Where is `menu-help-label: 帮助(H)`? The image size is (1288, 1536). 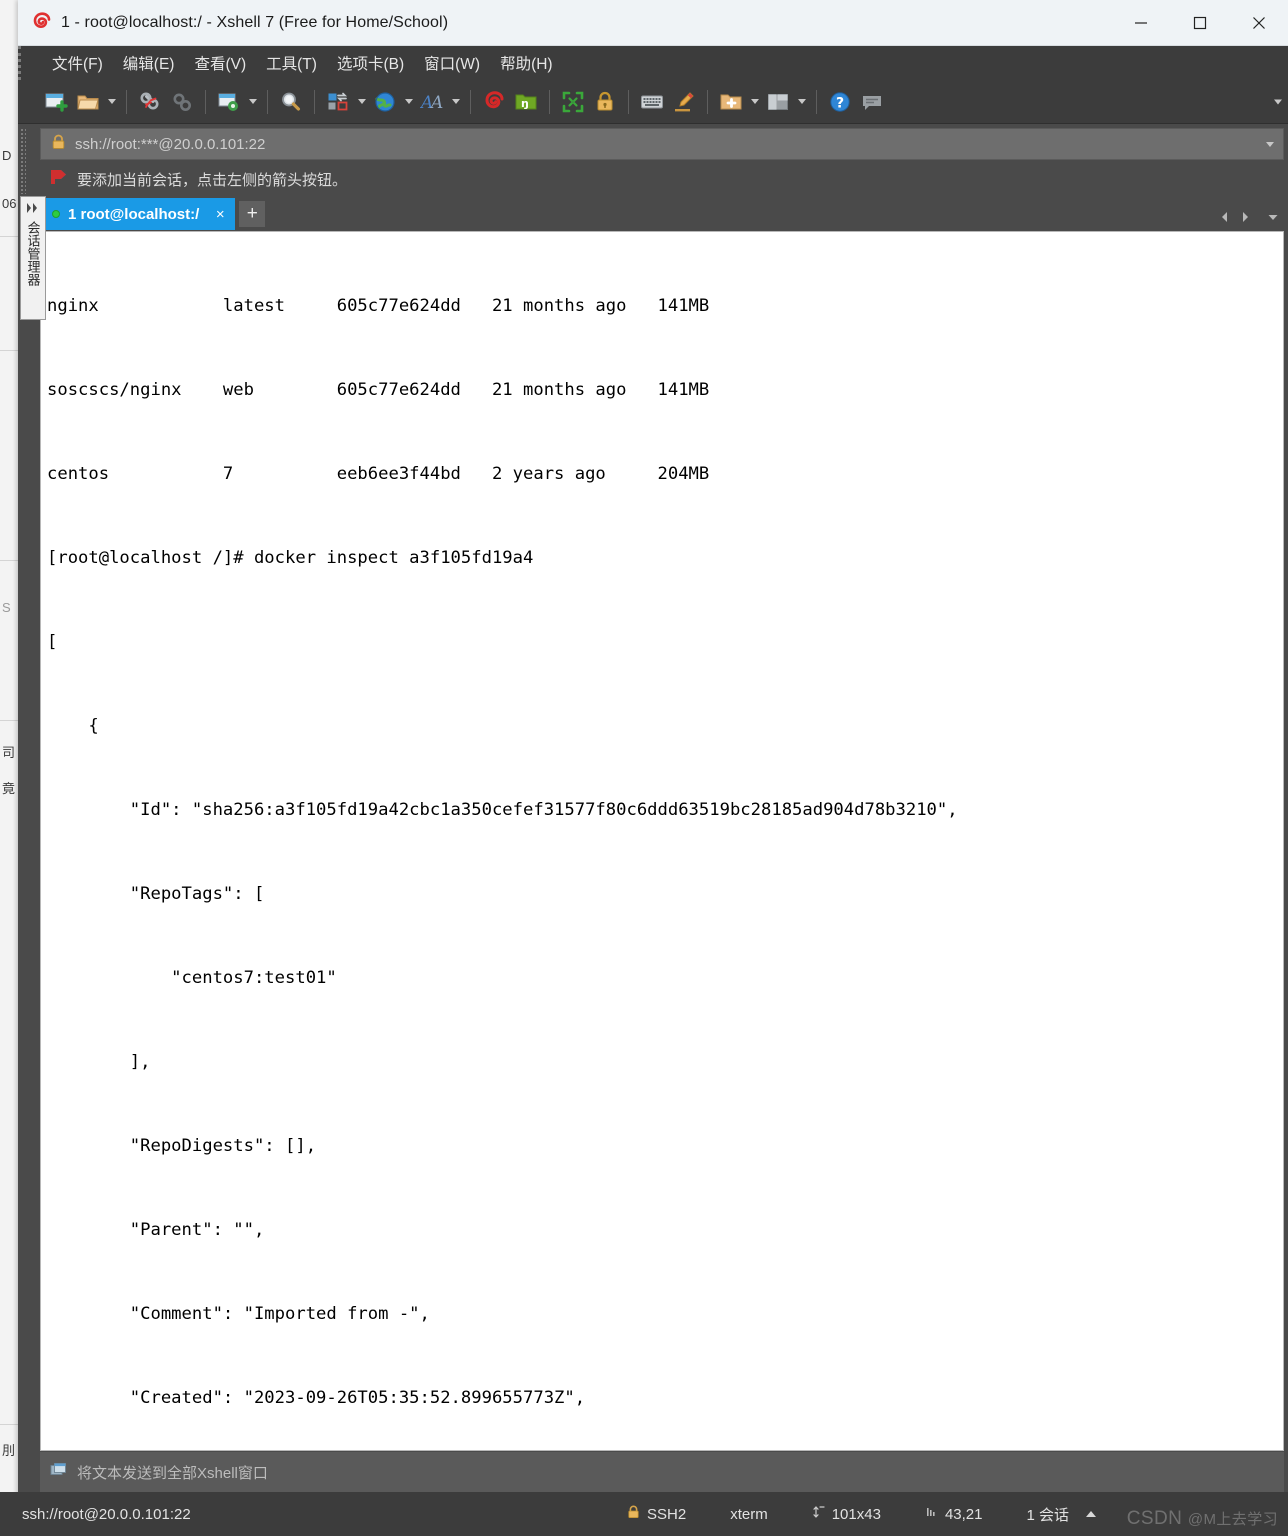
menu-help-label: 帮助(H) is located at coordinates (526, 64).